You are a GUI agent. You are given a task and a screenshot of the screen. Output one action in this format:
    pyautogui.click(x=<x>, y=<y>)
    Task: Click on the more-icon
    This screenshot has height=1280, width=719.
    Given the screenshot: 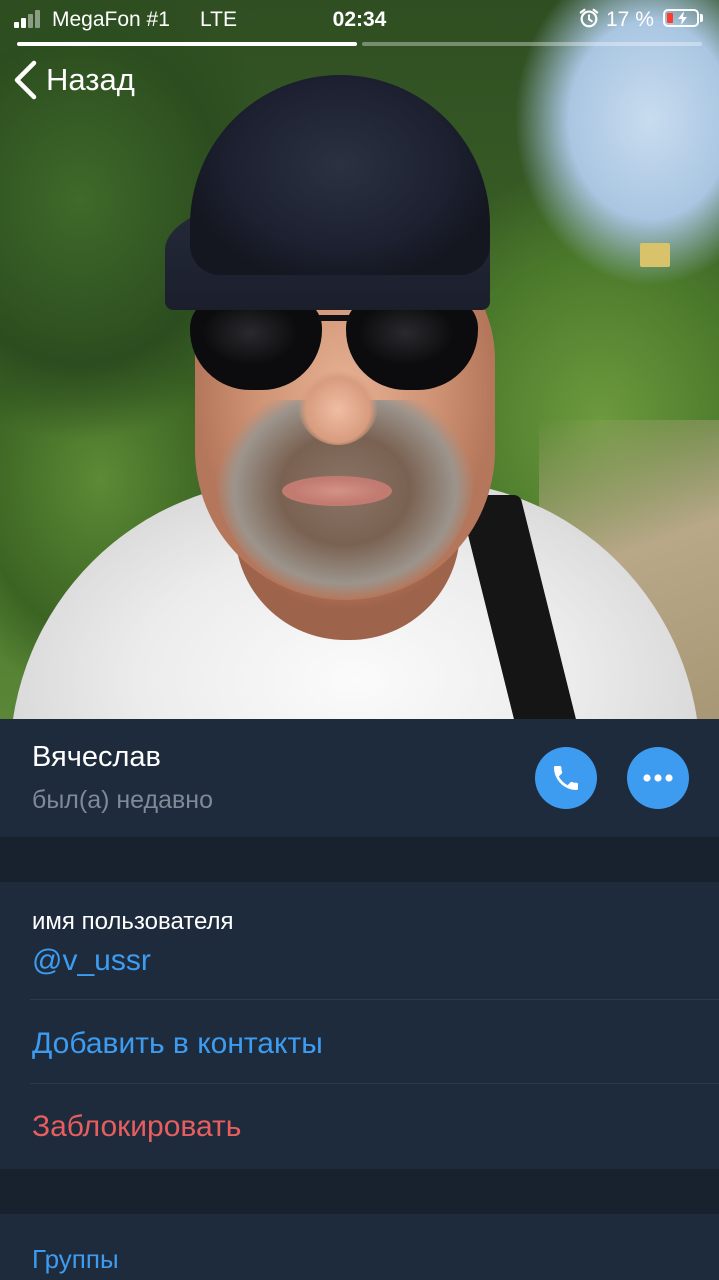 What is the action you would take?
    pyautogui.click(x=658, y=778)
    